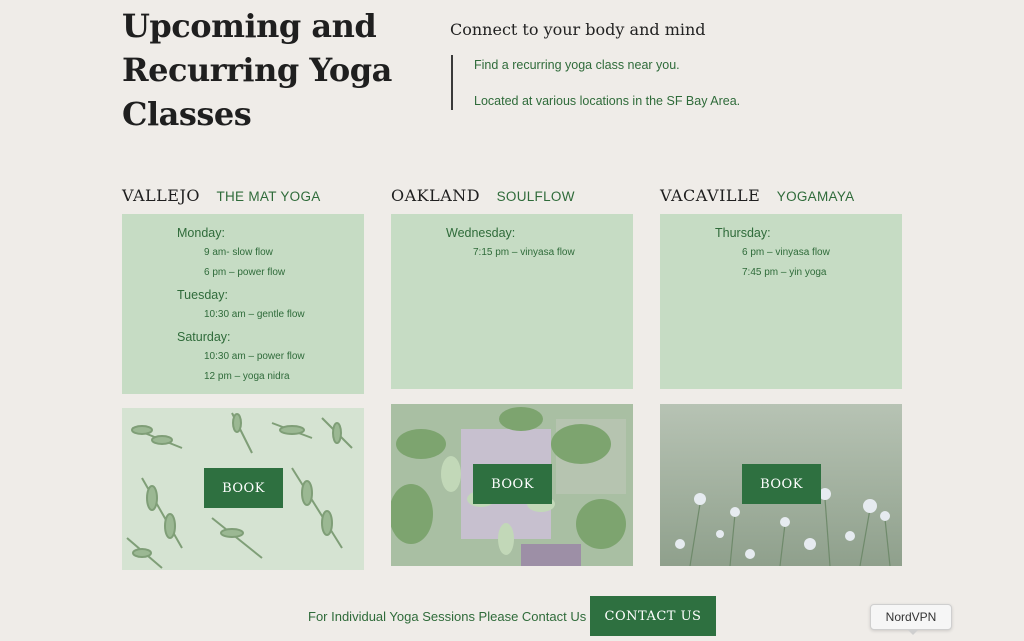 The height and width of the screenshot is (641, 1024). What do you see at coordinates (743, 233) in the screenshot?
I see `schedule-day: Thursday:` at bounding box center [743, 233].